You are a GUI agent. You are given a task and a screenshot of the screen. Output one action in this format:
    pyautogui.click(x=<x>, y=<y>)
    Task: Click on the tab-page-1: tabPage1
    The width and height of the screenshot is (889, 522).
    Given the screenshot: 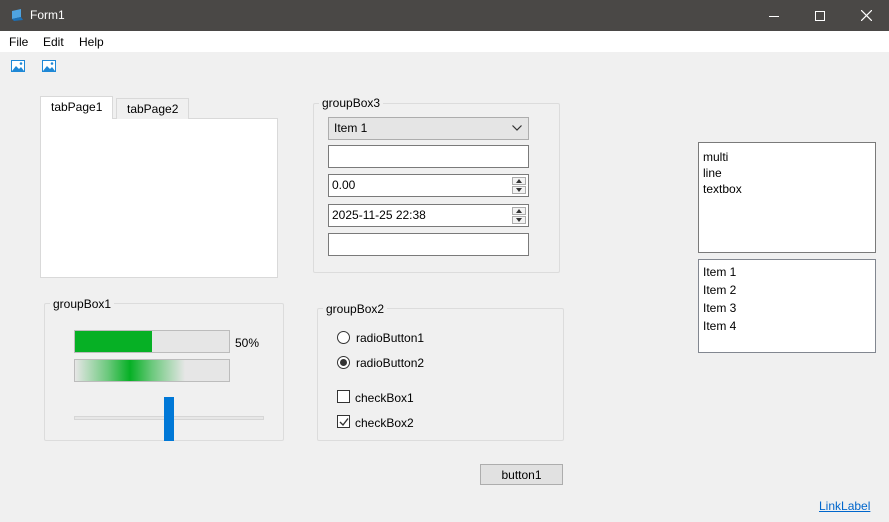 What is the action you would take?
    pyautogui.click(x=77, y=107)
    